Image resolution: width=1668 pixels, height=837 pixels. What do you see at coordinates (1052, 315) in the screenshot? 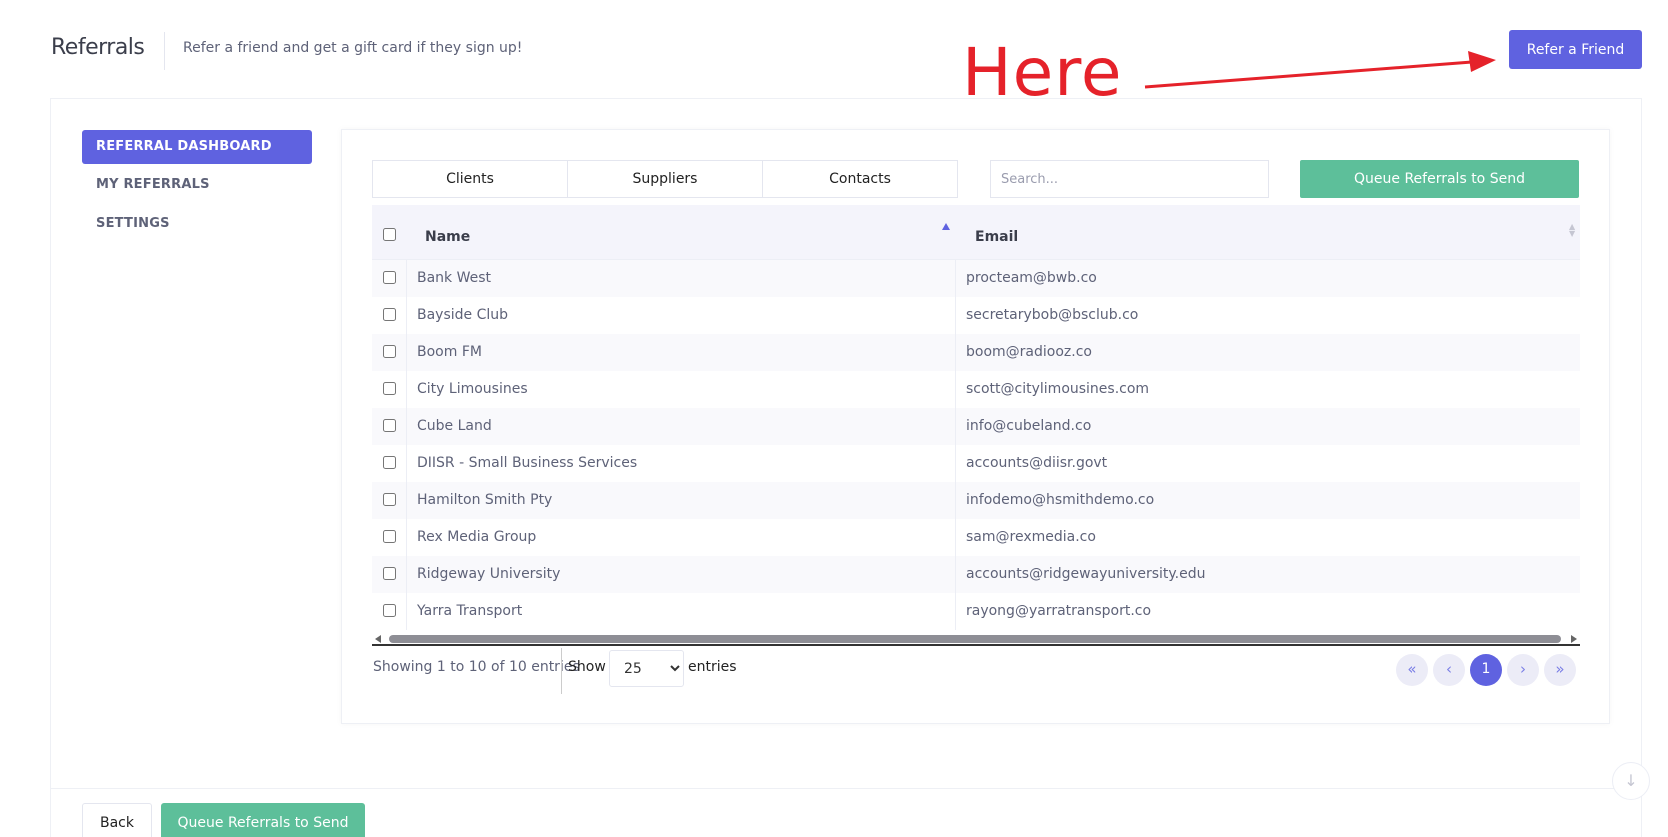
I see `cell-email: secretarybob@bsclub.co` at bounding box center [1052, 315].